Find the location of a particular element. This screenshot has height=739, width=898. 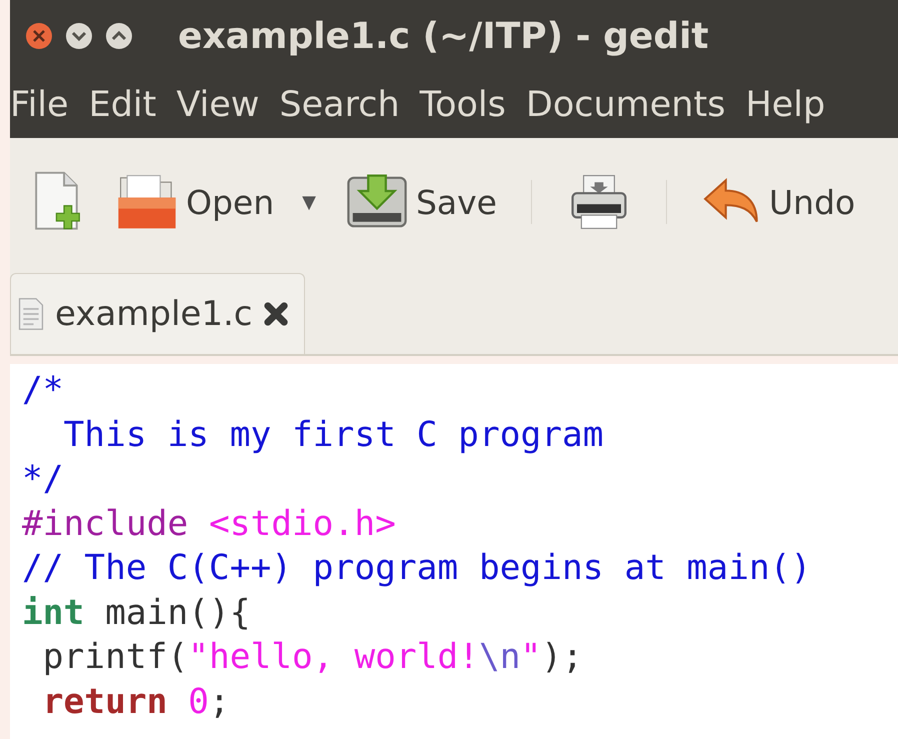

menu-item: File is located at coordinates (39, 105).